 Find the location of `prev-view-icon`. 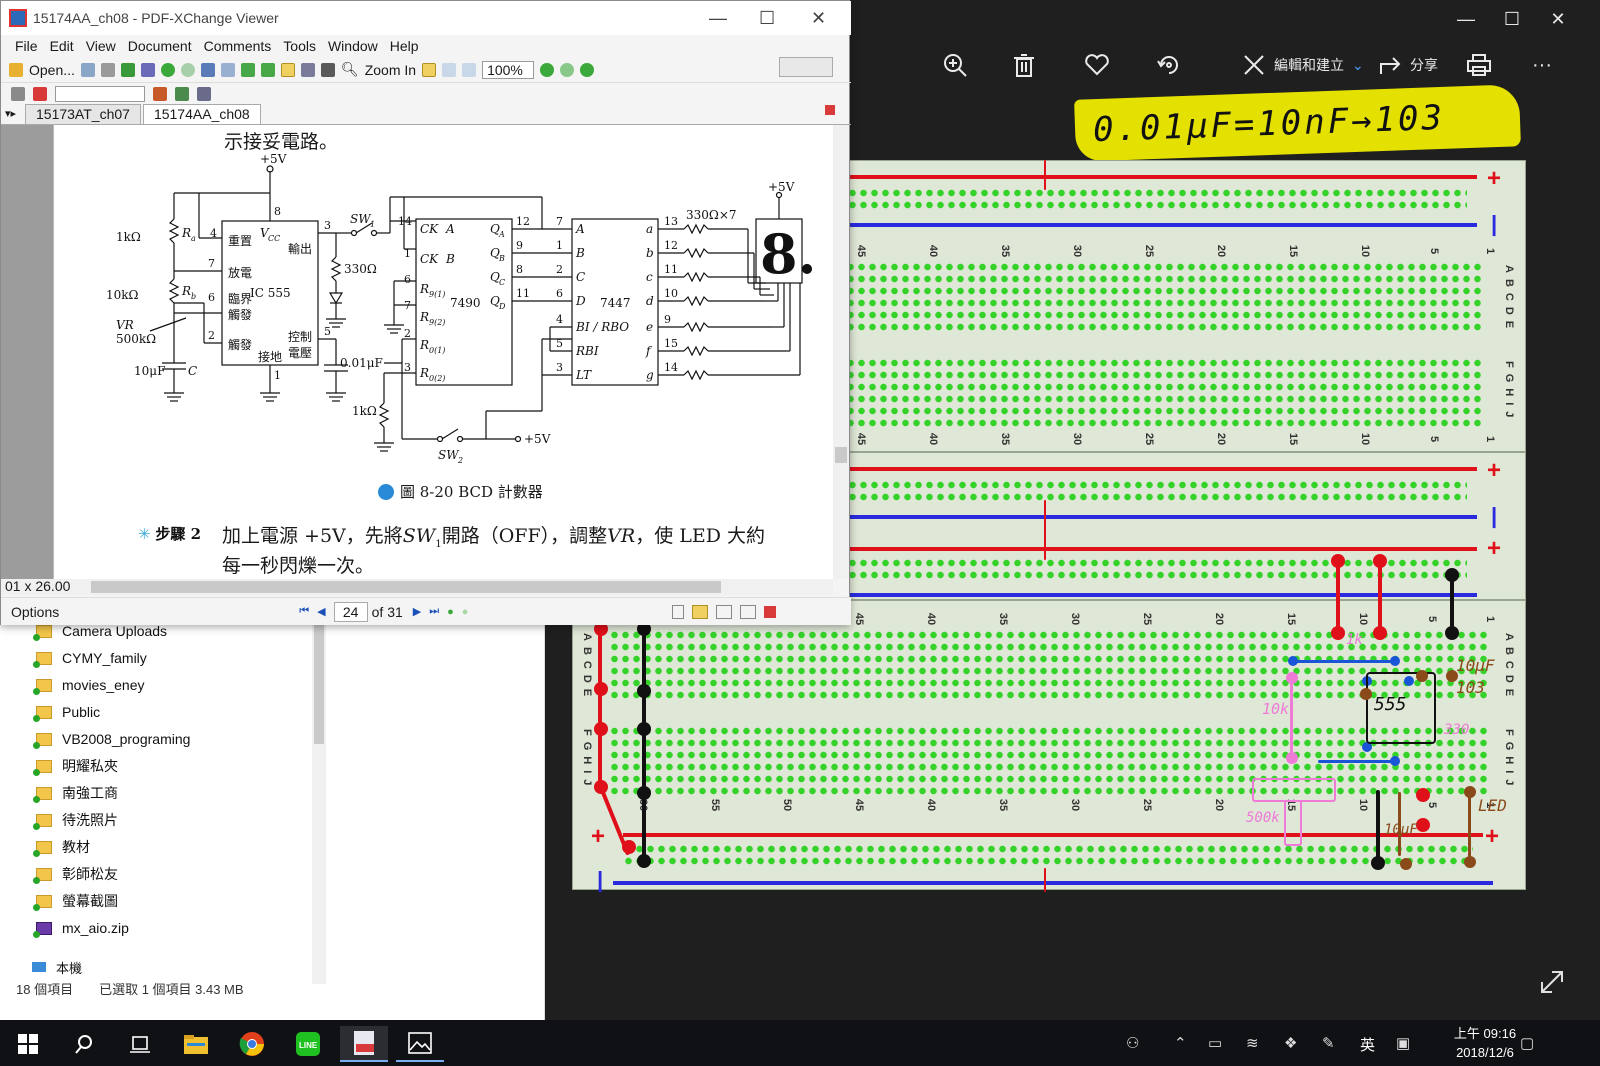

prev-view-icon is located at coordinates (567, 69).